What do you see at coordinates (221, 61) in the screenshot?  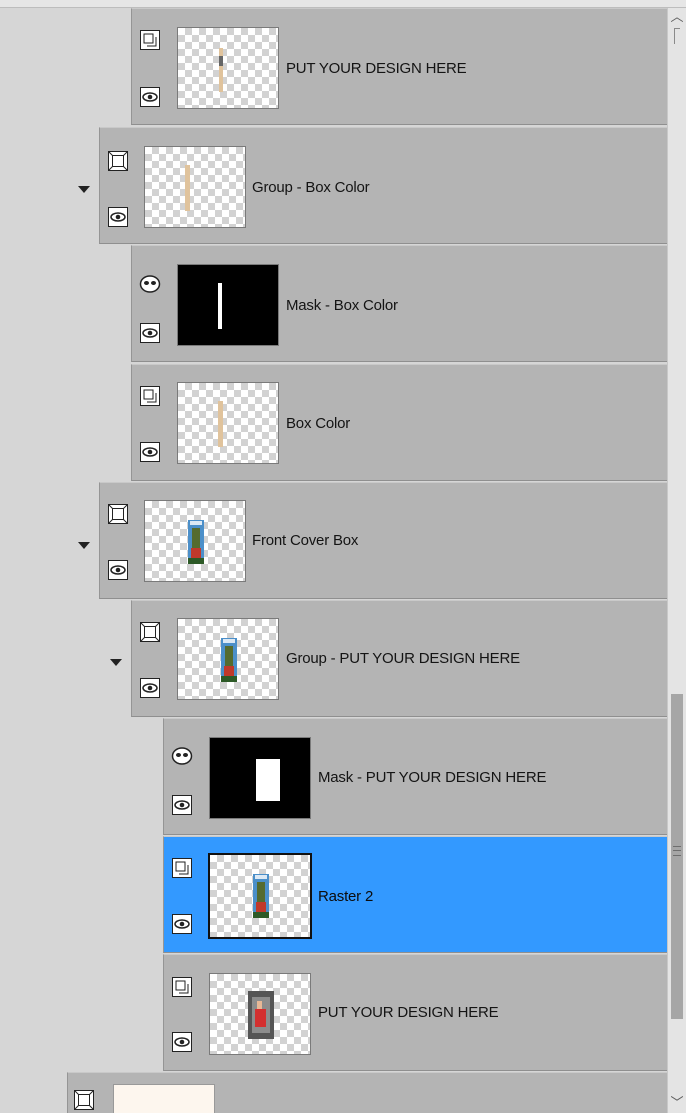 I see `dark-mark-thumb` at bounding box center [221, 61].